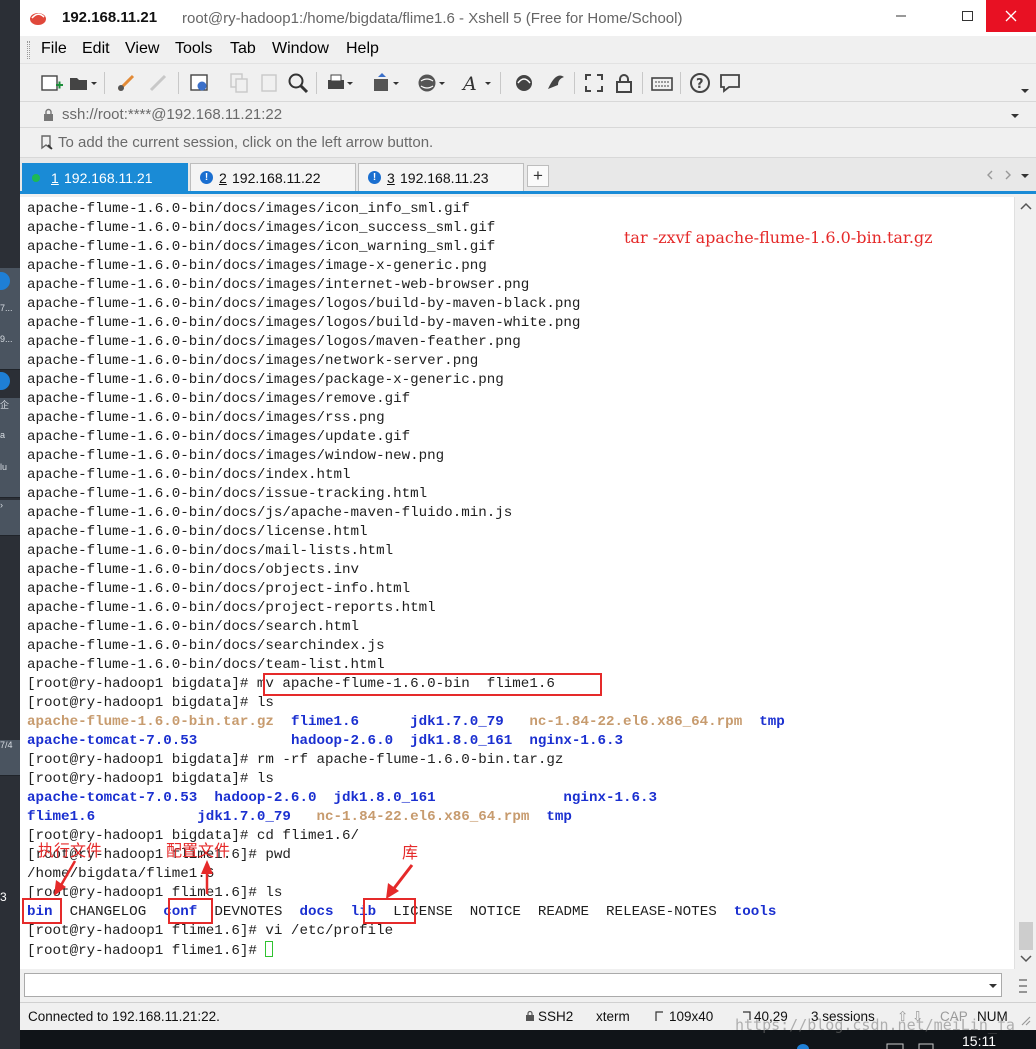 The image size is (1036, 1049). Describe the element at coordinates (126, 83) in the screenshot. I see `connect-button` at that location.